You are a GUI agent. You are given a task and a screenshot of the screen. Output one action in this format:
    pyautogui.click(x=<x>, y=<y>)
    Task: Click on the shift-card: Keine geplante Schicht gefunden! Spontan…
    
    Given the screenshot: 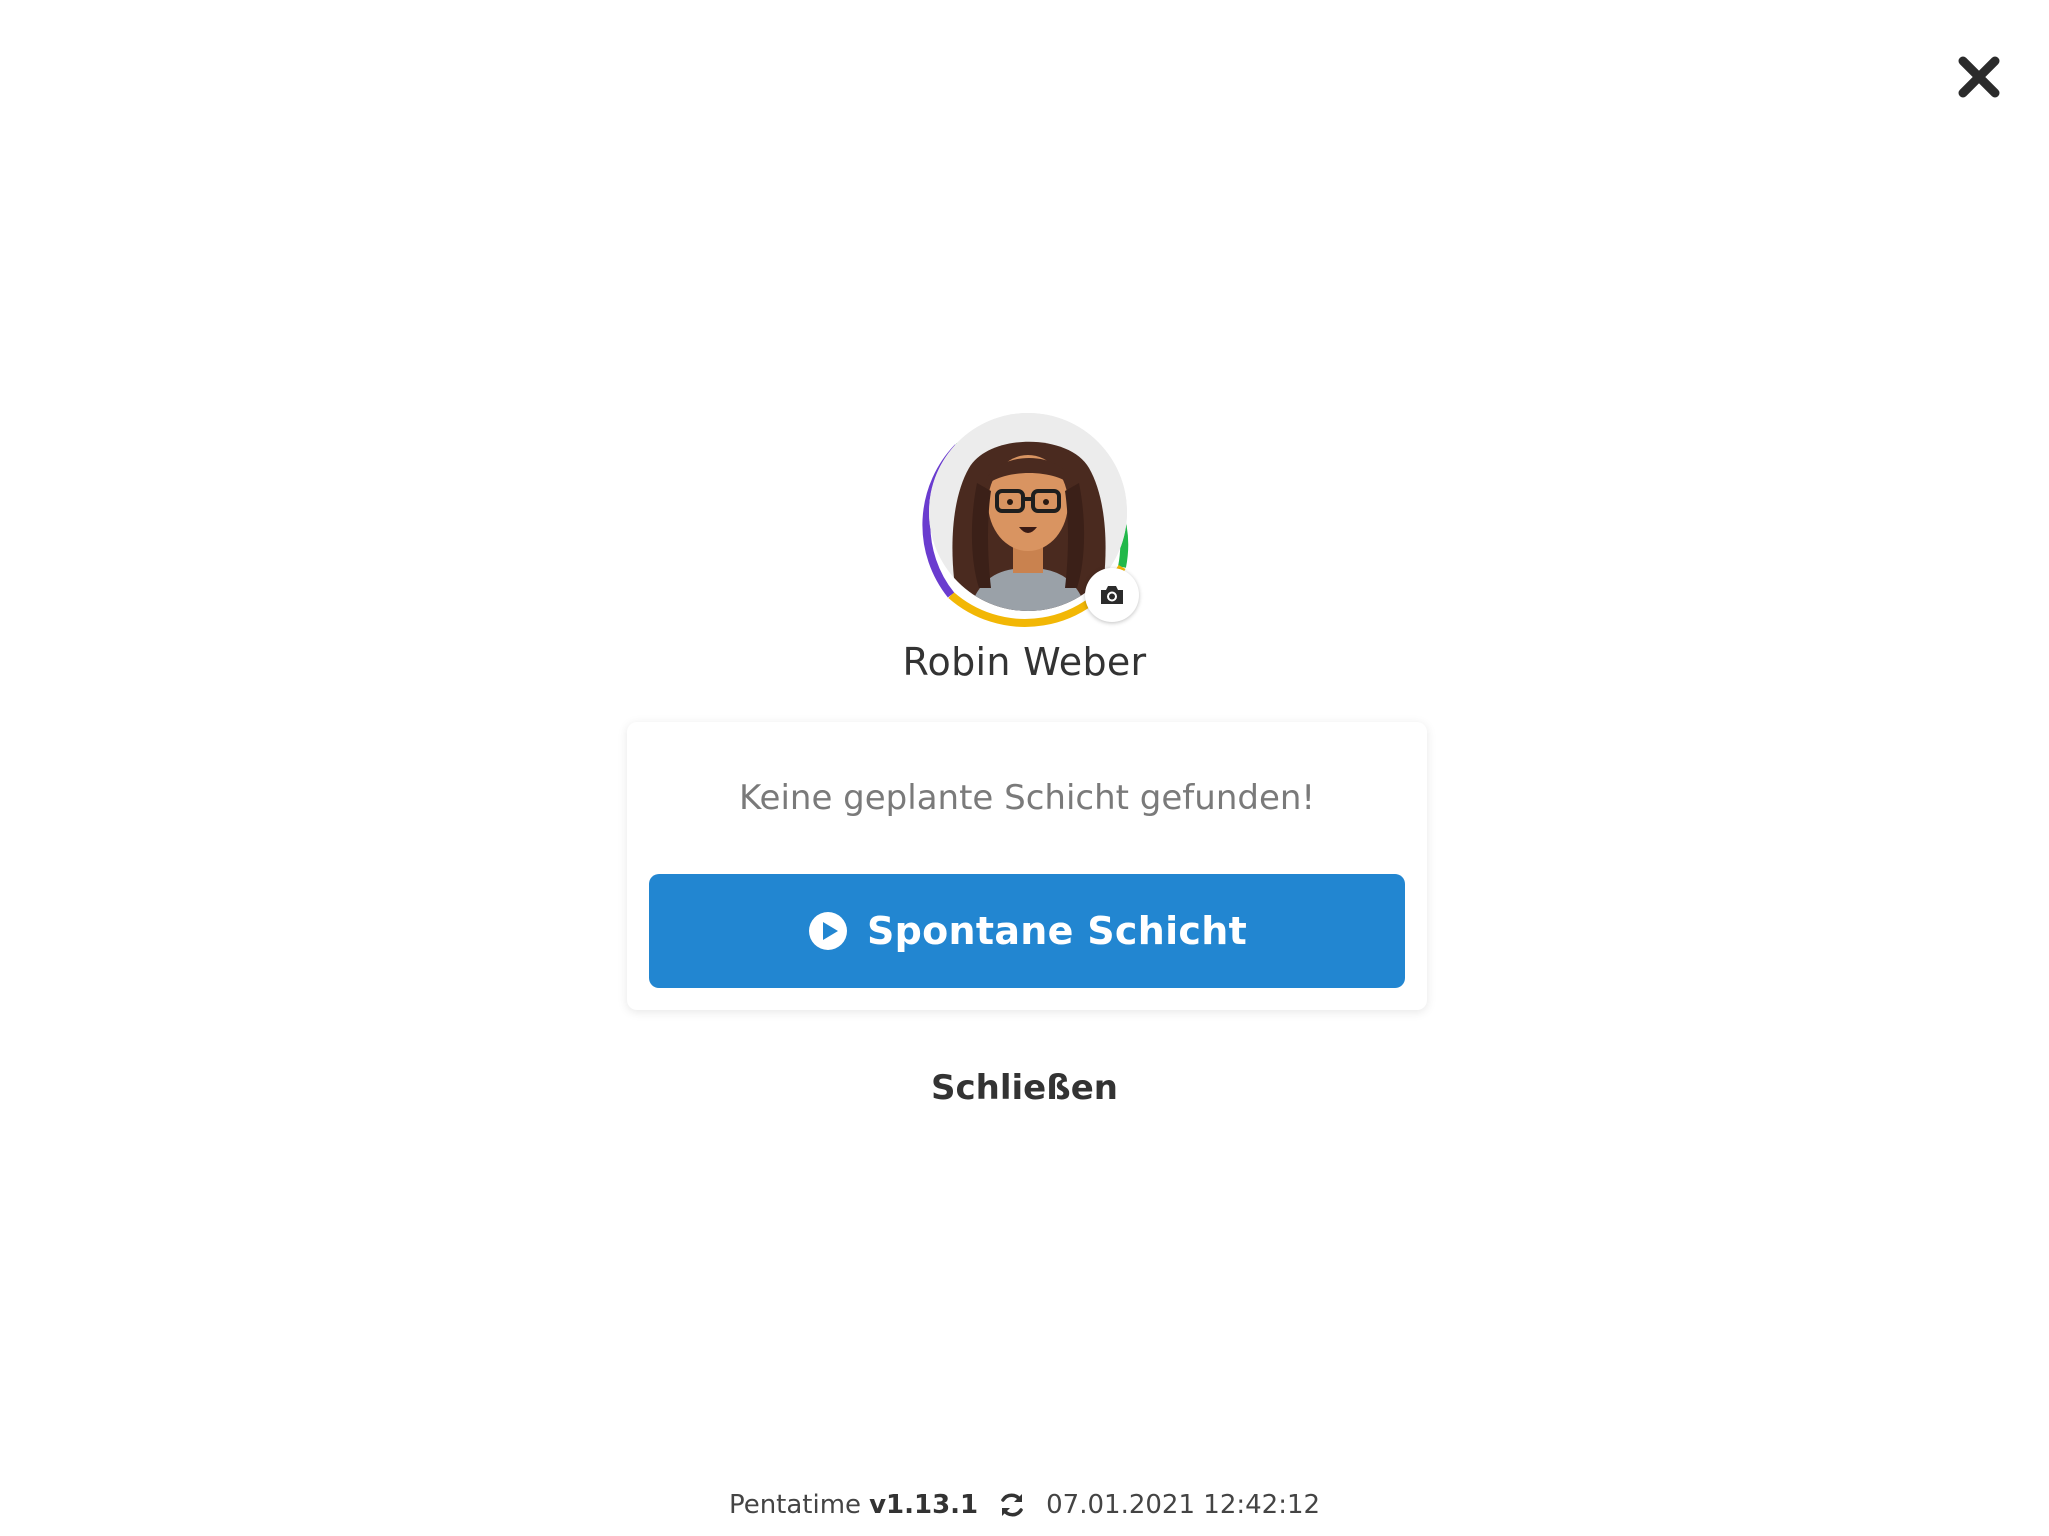 What is the action you would take?
    pyautogui.click(x=1027, y=866)
    